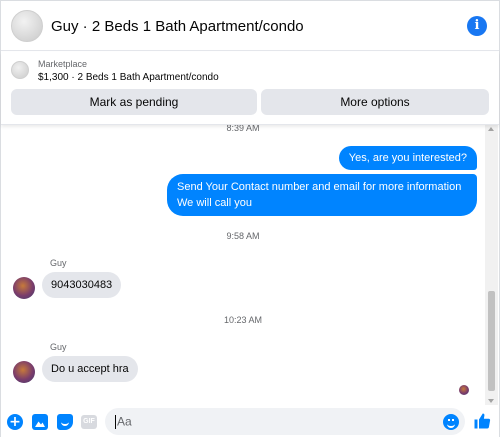 This screenshot has height=437, width=500. What do you see at coordinates (477, 26) in the screenshot?
I see `info-icon: i` at bounding box center [477, 26].